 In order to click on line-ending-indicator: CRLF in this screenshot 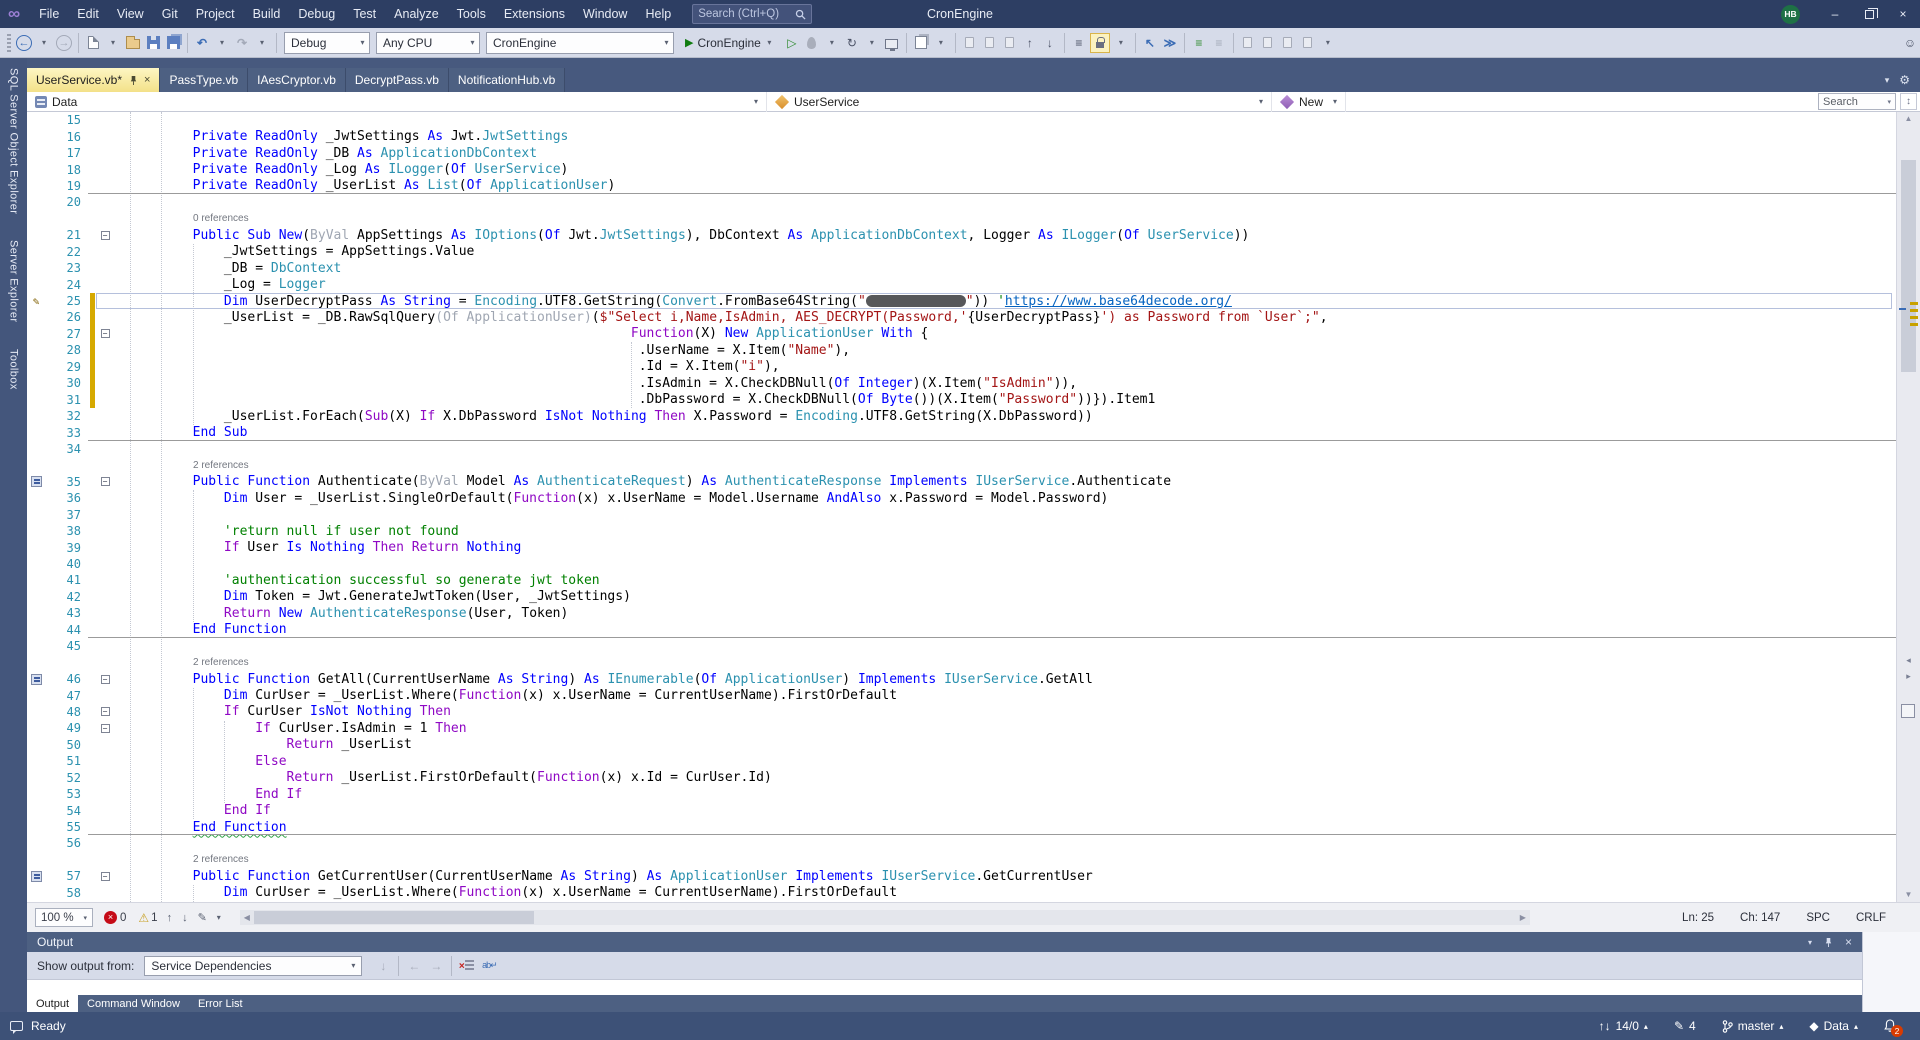, I will do `click(1871, 918)`.